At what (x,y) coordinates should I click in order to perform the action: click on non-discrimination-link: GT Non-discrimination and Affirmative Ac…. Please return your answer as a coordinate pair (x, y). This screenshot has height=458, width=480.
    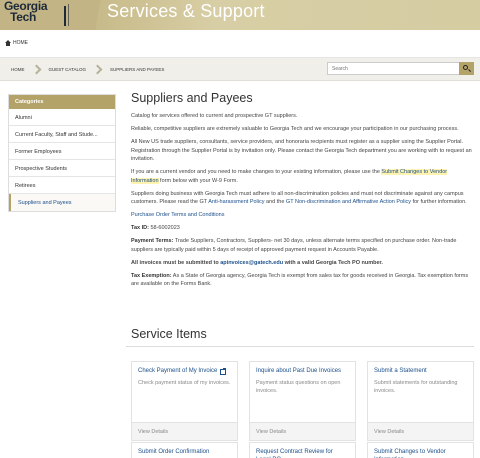
    Looking at the image, I should click on (348, 202).